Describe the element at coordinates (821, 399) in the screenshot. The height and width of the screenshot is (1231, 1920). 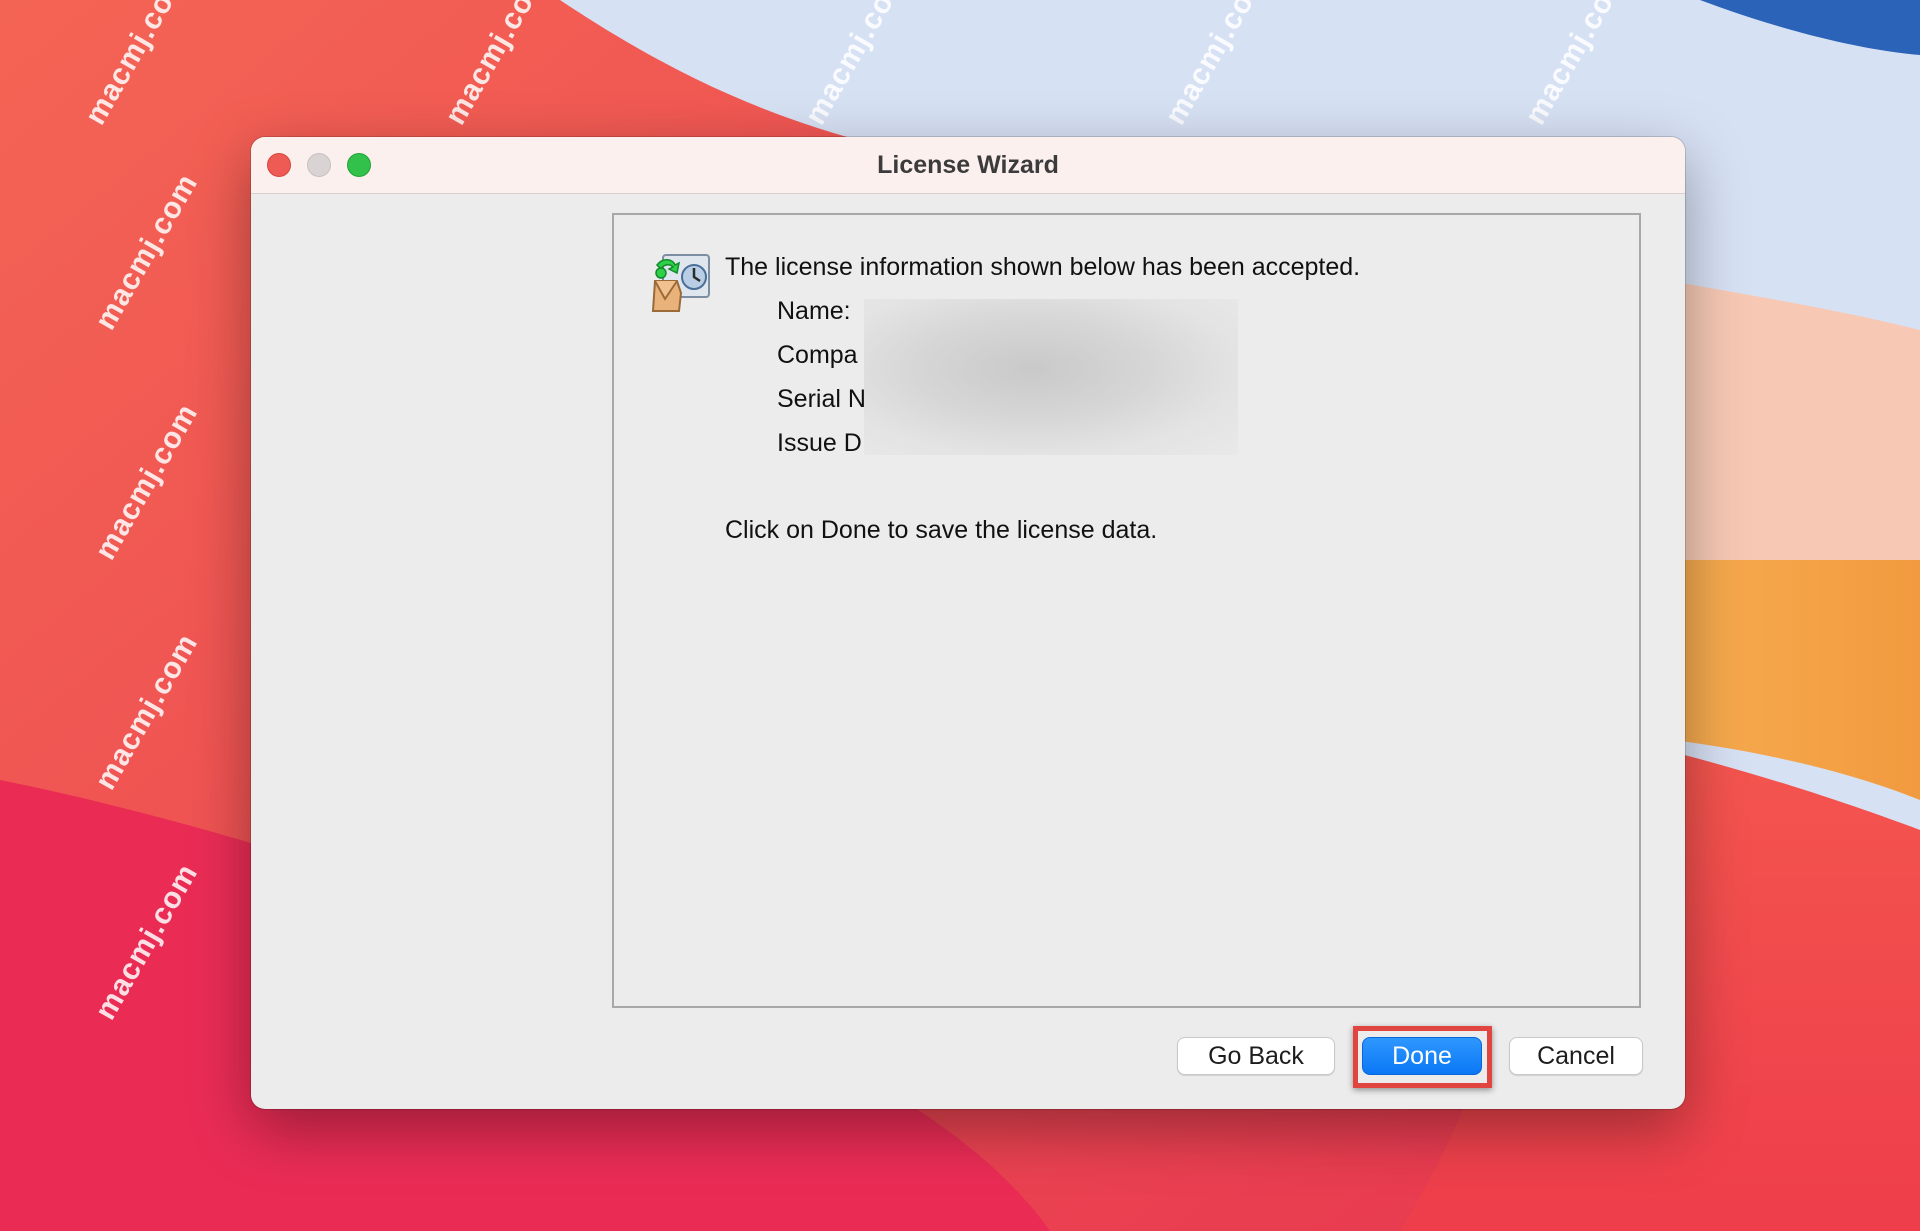
I see `serial-number-label: Serial N` at that location.